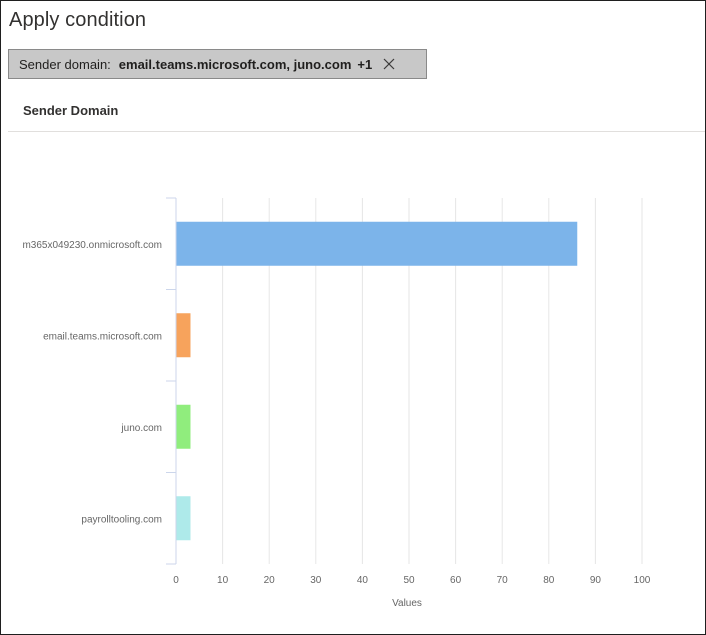 This screenshot has height=635, width=706. What do you see at coordinates (71, 110) in the screenshot?
I see `section-title: Sender Domain` at bounding box center [71, 110].